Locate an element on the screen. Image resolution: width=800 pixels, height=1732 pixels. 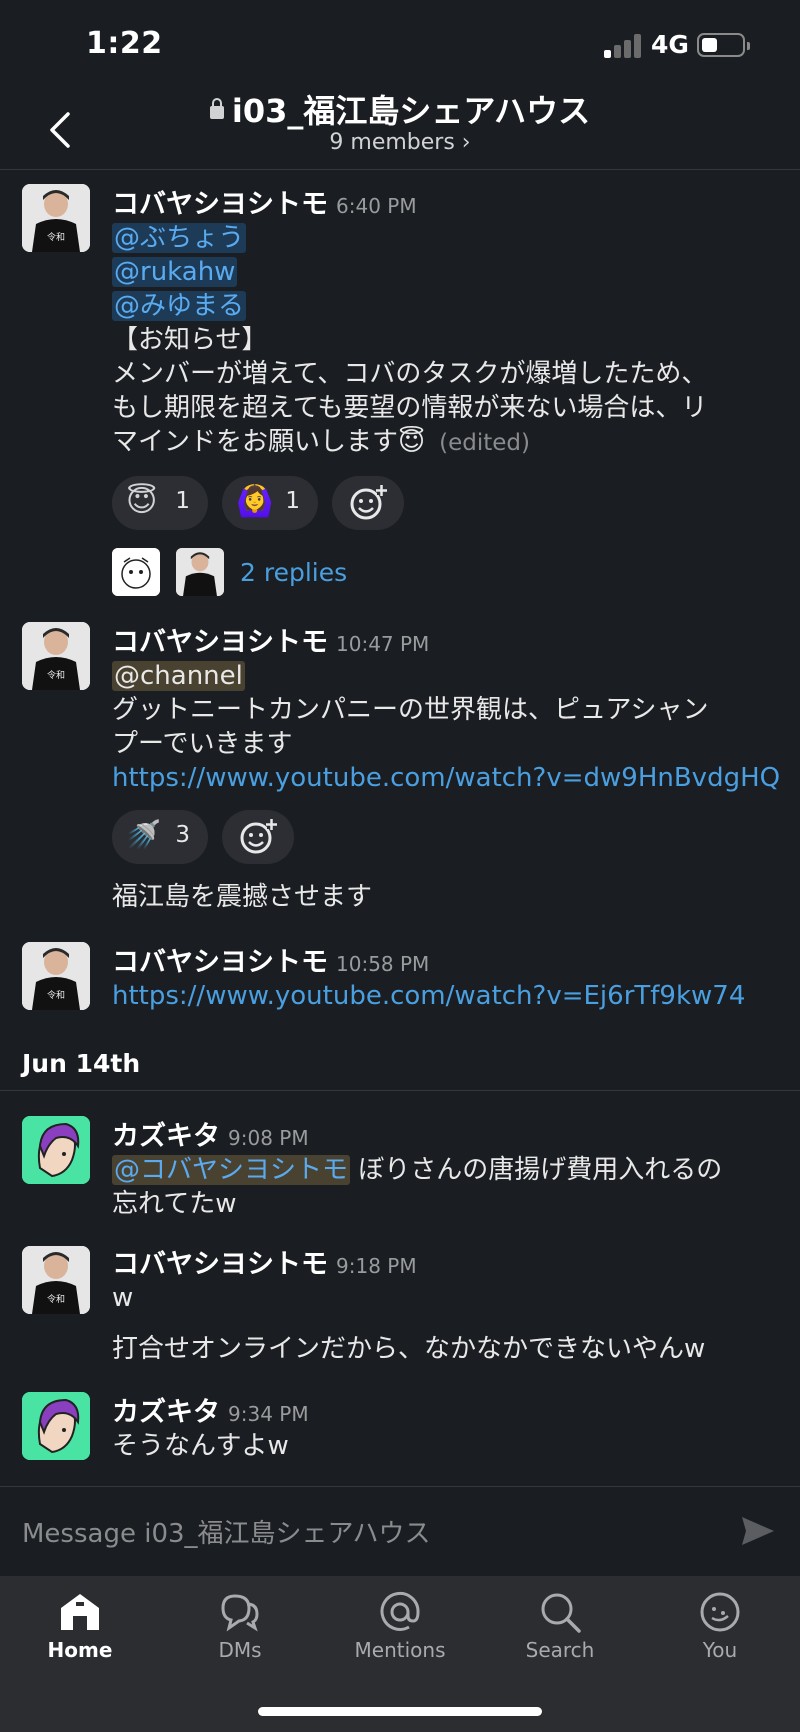
emoji-shower-icon: 🚿 is located at coordinates (143, 834).